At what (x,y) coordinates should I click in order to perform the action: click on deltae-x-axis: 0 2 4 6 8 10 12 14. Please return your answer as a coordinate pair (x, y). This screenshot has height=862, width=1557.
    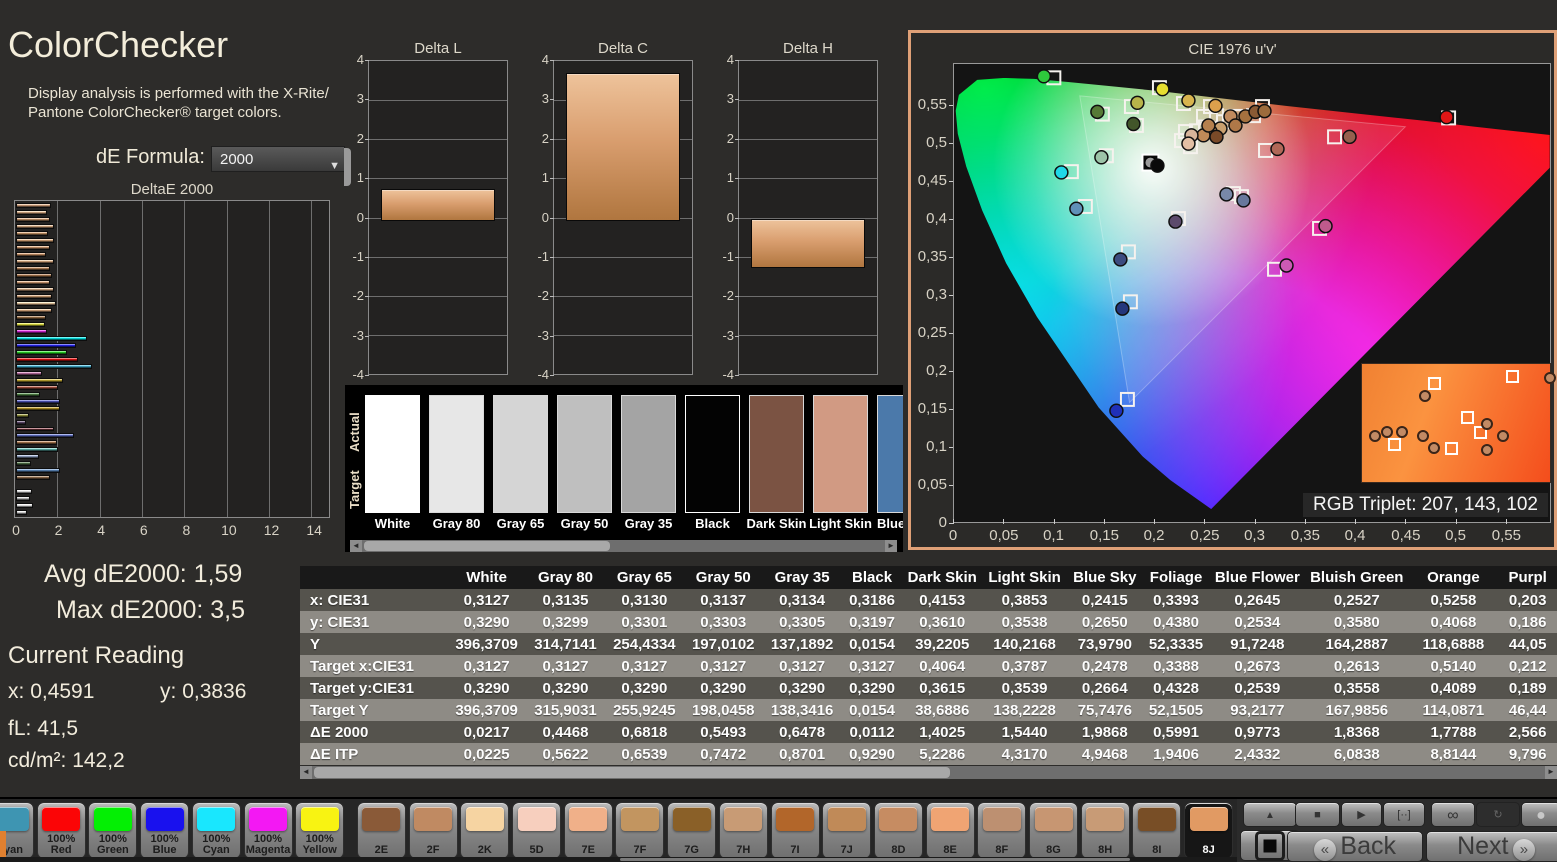
    Looking at the image, I should click on (178, 529).